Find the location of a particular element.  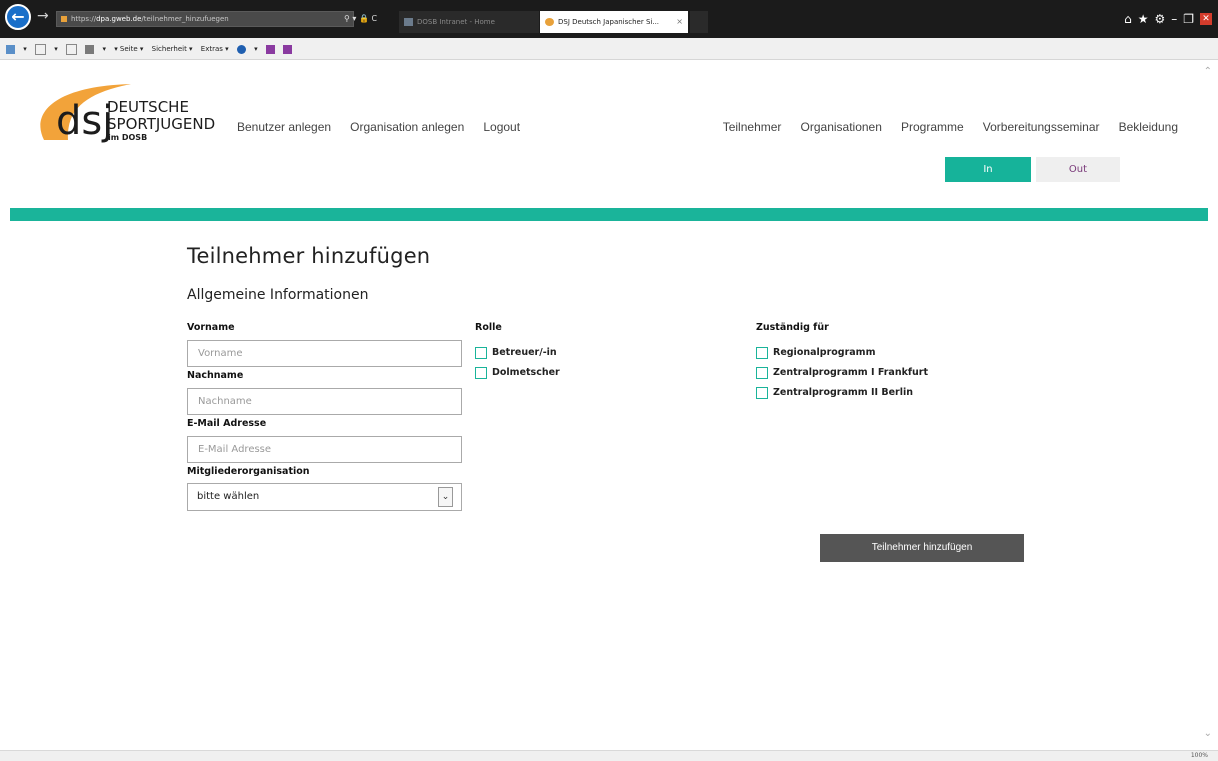

command-dropdown-3: ▾ is located at coordinates (104, 49).